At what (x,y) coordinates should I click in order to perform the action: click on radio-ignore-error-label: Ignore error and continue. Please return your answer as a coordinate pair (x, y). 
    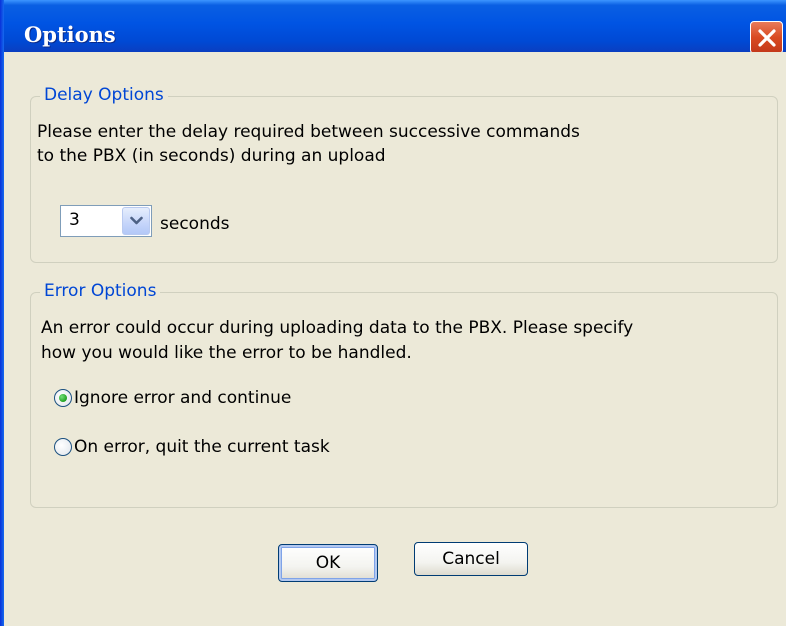
    Looking at the image, I should click on (182, 398).